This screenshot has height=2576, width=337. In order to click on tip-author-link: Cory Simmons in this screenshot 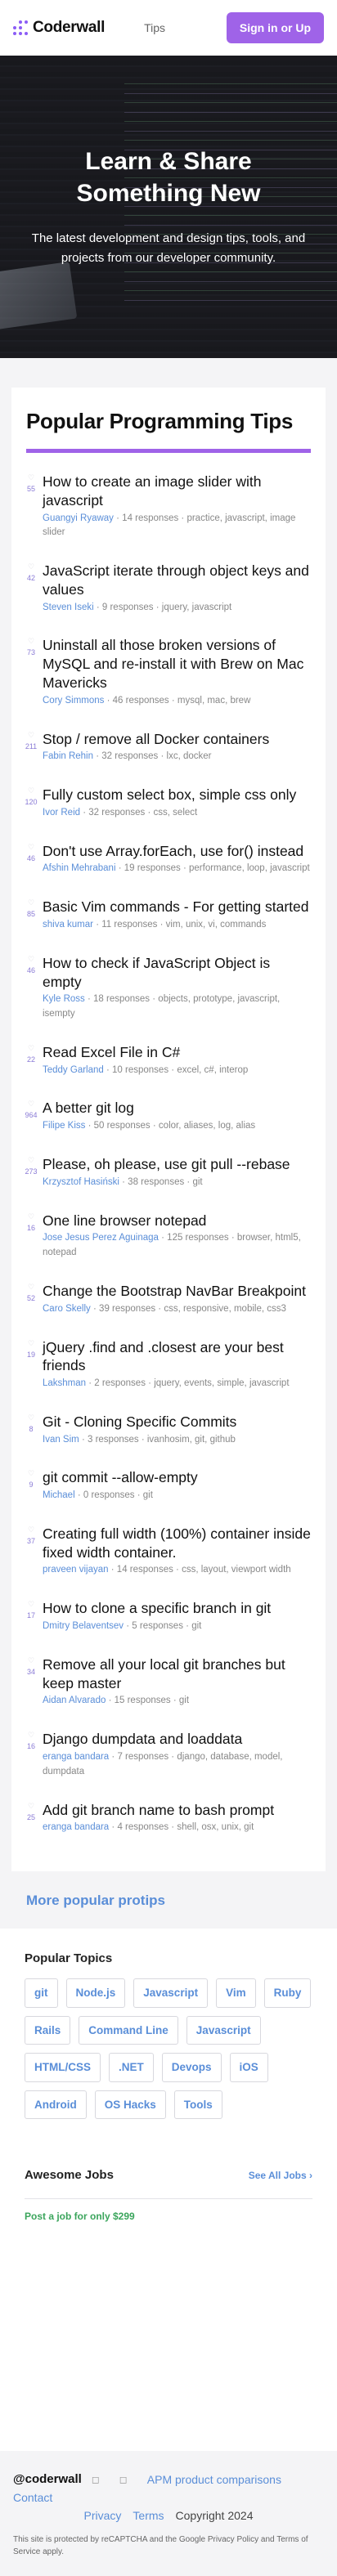, I will do `click(73, 701)`.